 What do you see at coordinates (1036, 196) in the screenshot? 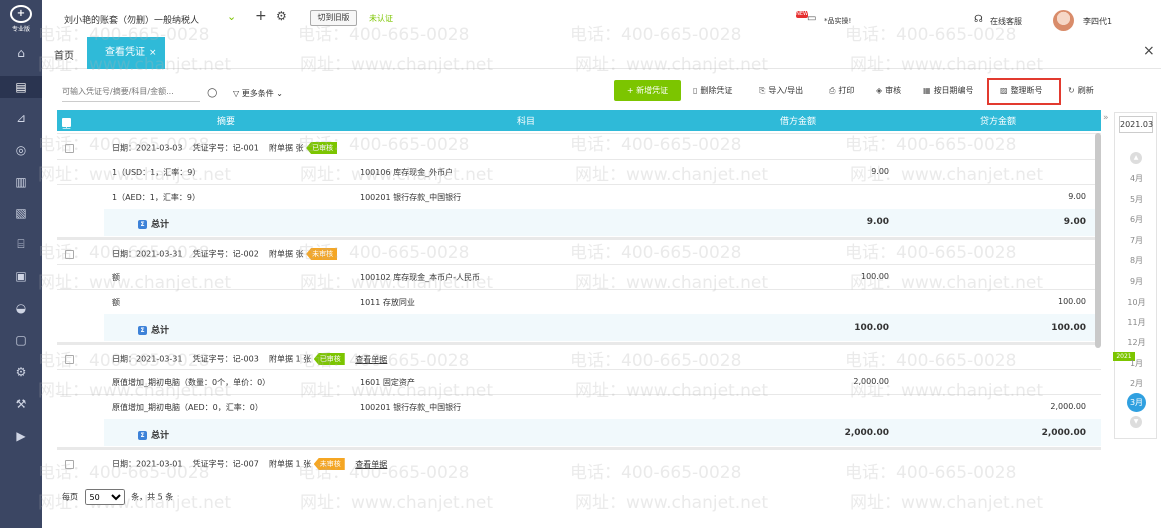
I see `line-credit: 9.00` at bounding box center [1036, 196].